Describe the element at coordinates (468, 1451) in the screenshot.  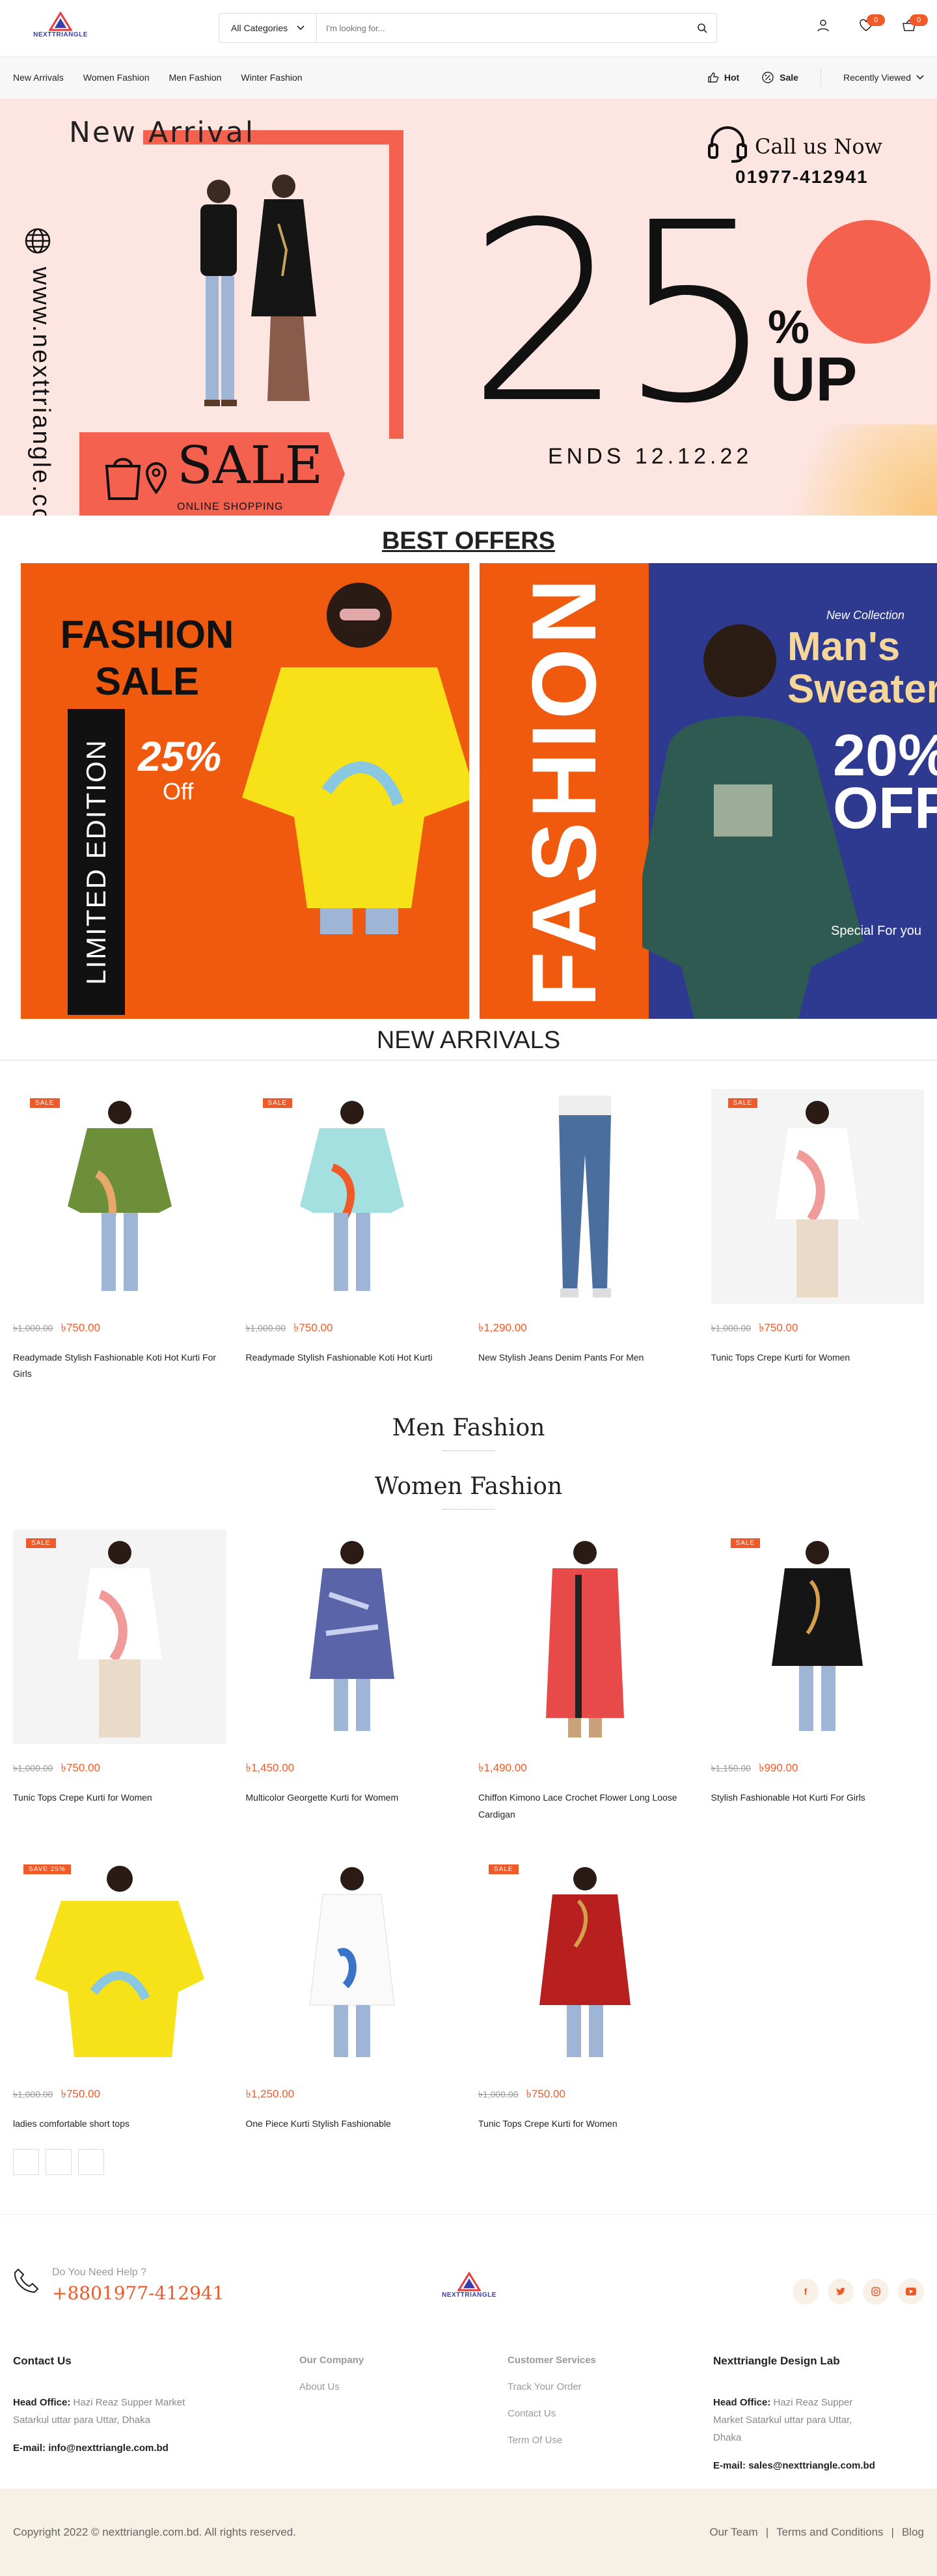
I see `section-divider` at that location.